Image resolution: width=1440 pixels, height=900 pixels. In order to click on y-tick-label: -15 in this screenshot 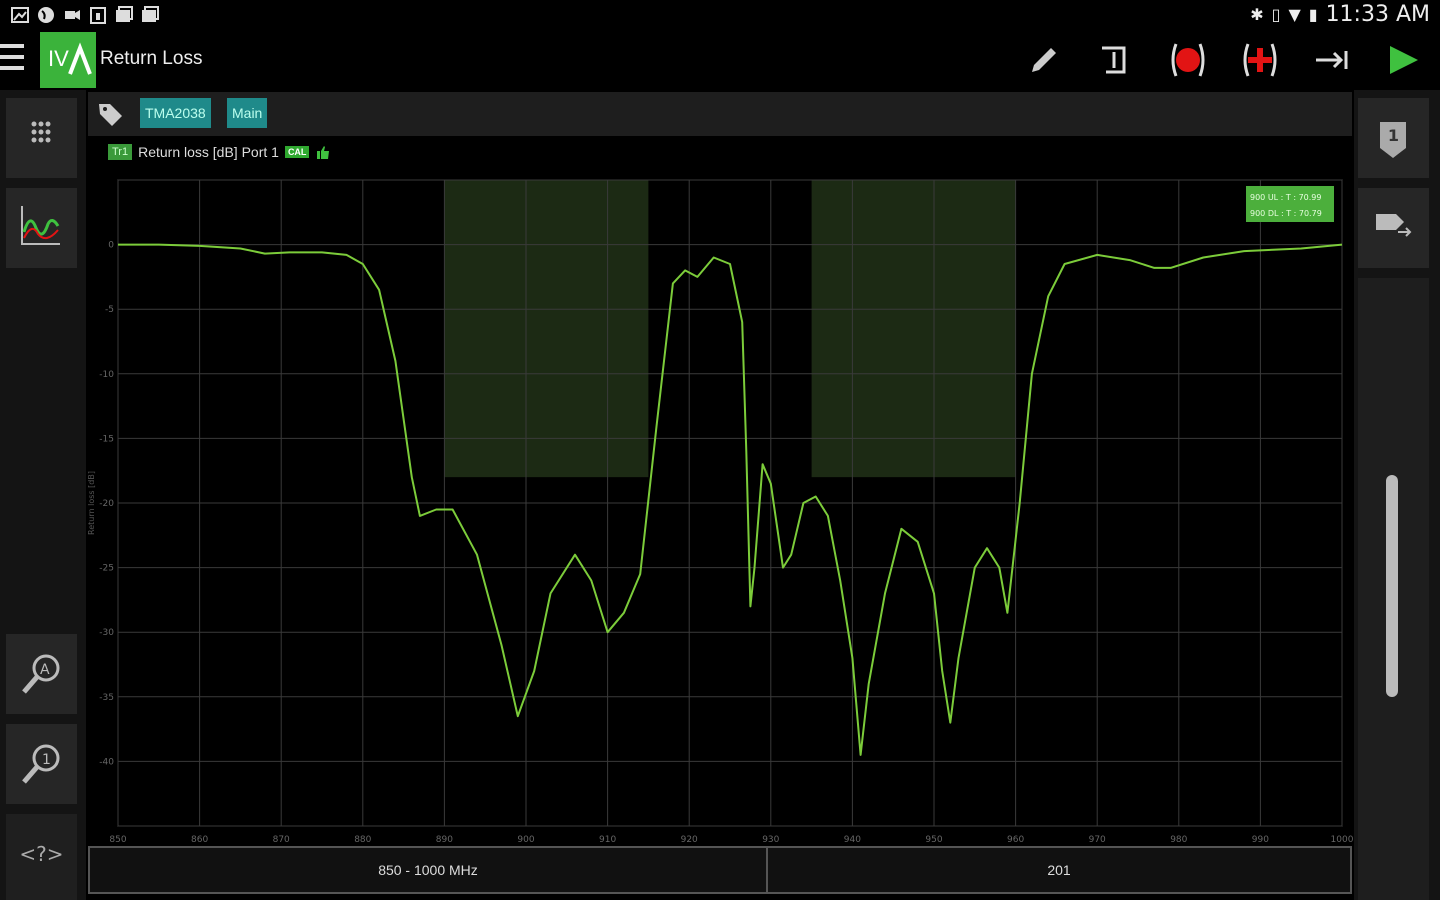, I will do `click(106, 439)`.